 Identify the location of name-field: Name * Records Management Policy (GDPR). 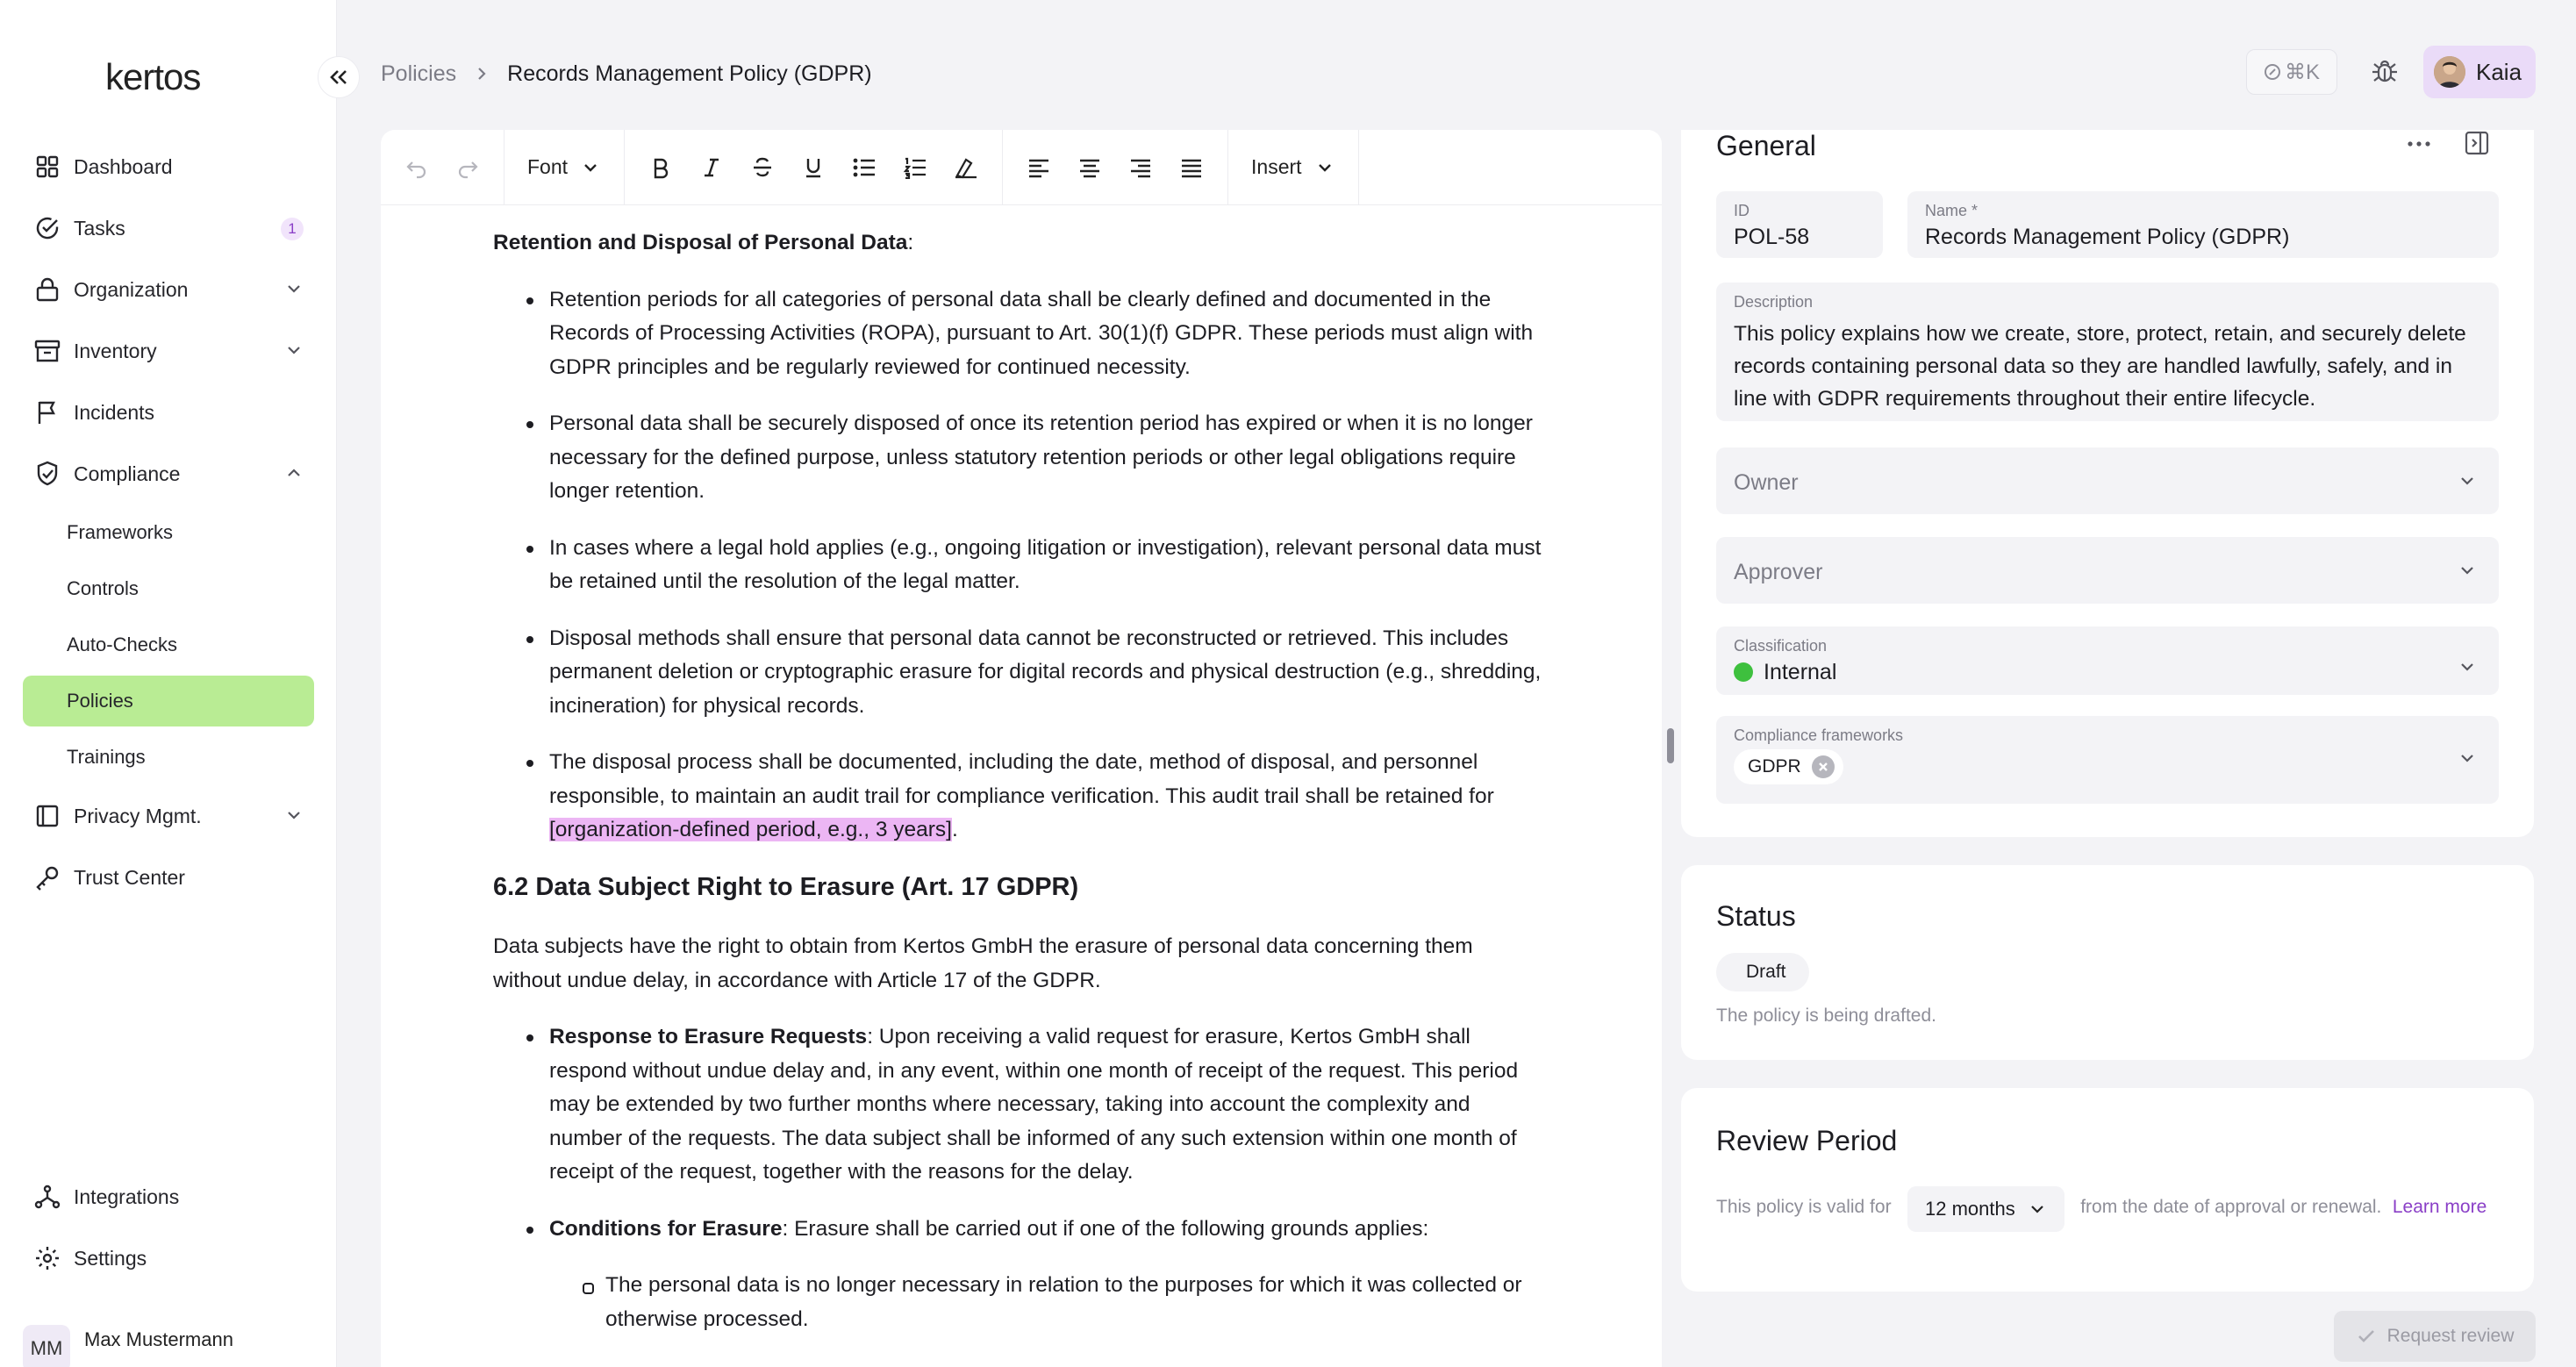
(2203, 224).